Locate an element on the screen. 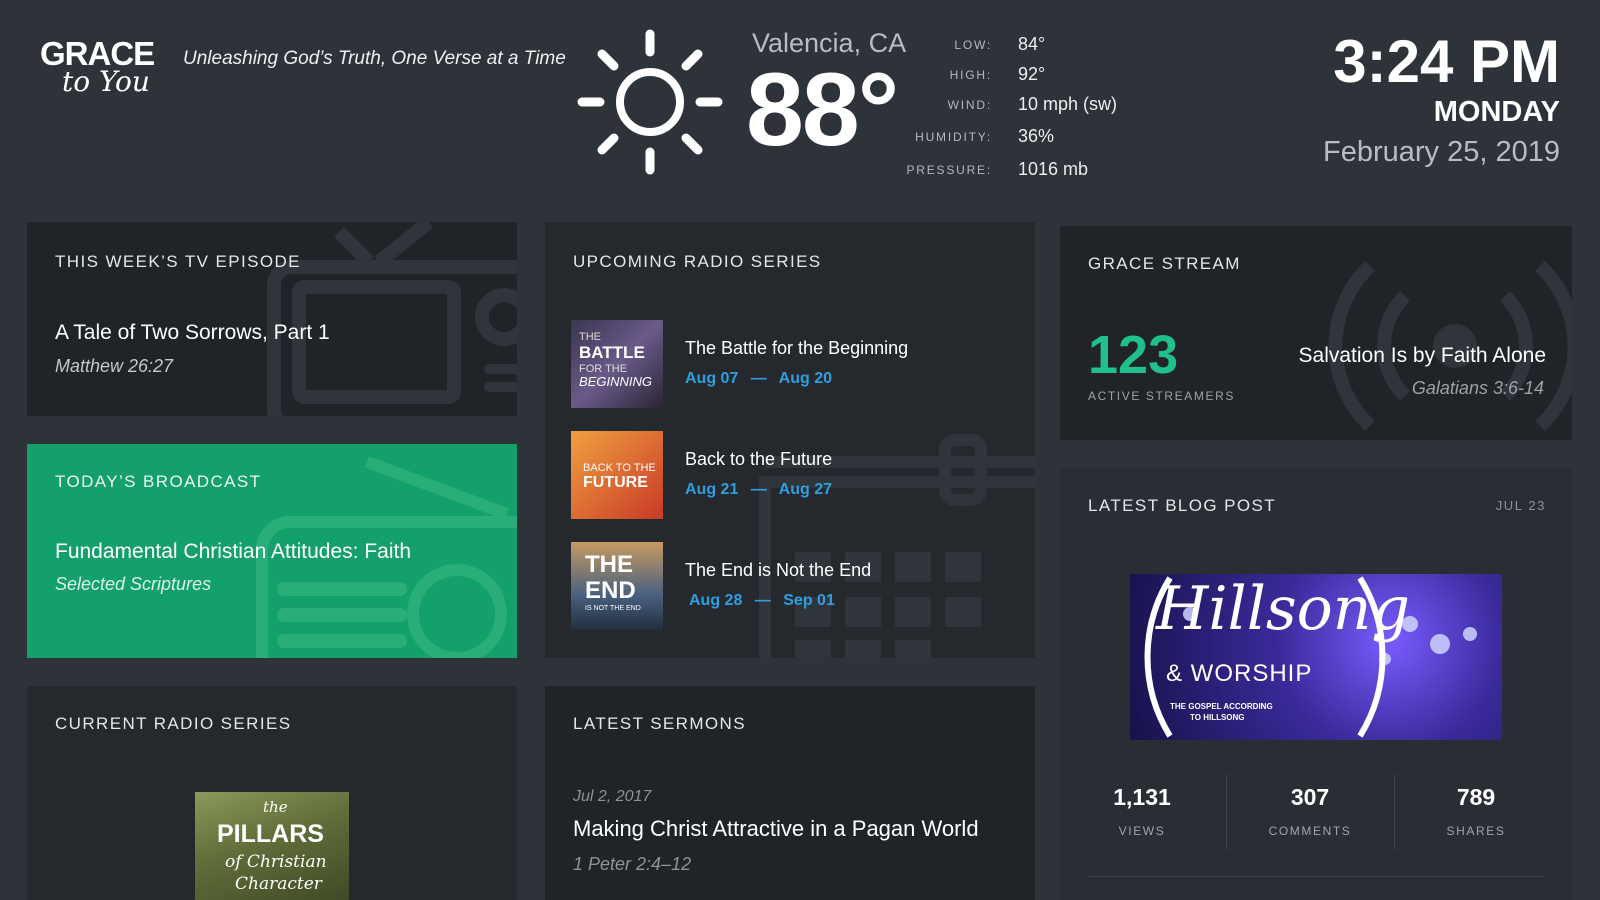  weather-temperature: 88° is located at coordinates (822, 110).